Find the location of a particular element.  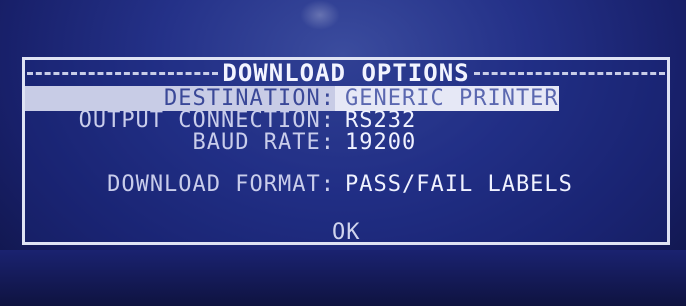

dialog-title-bar: DOWNLOAD OPTIONS is located at coordinates (346, 73).